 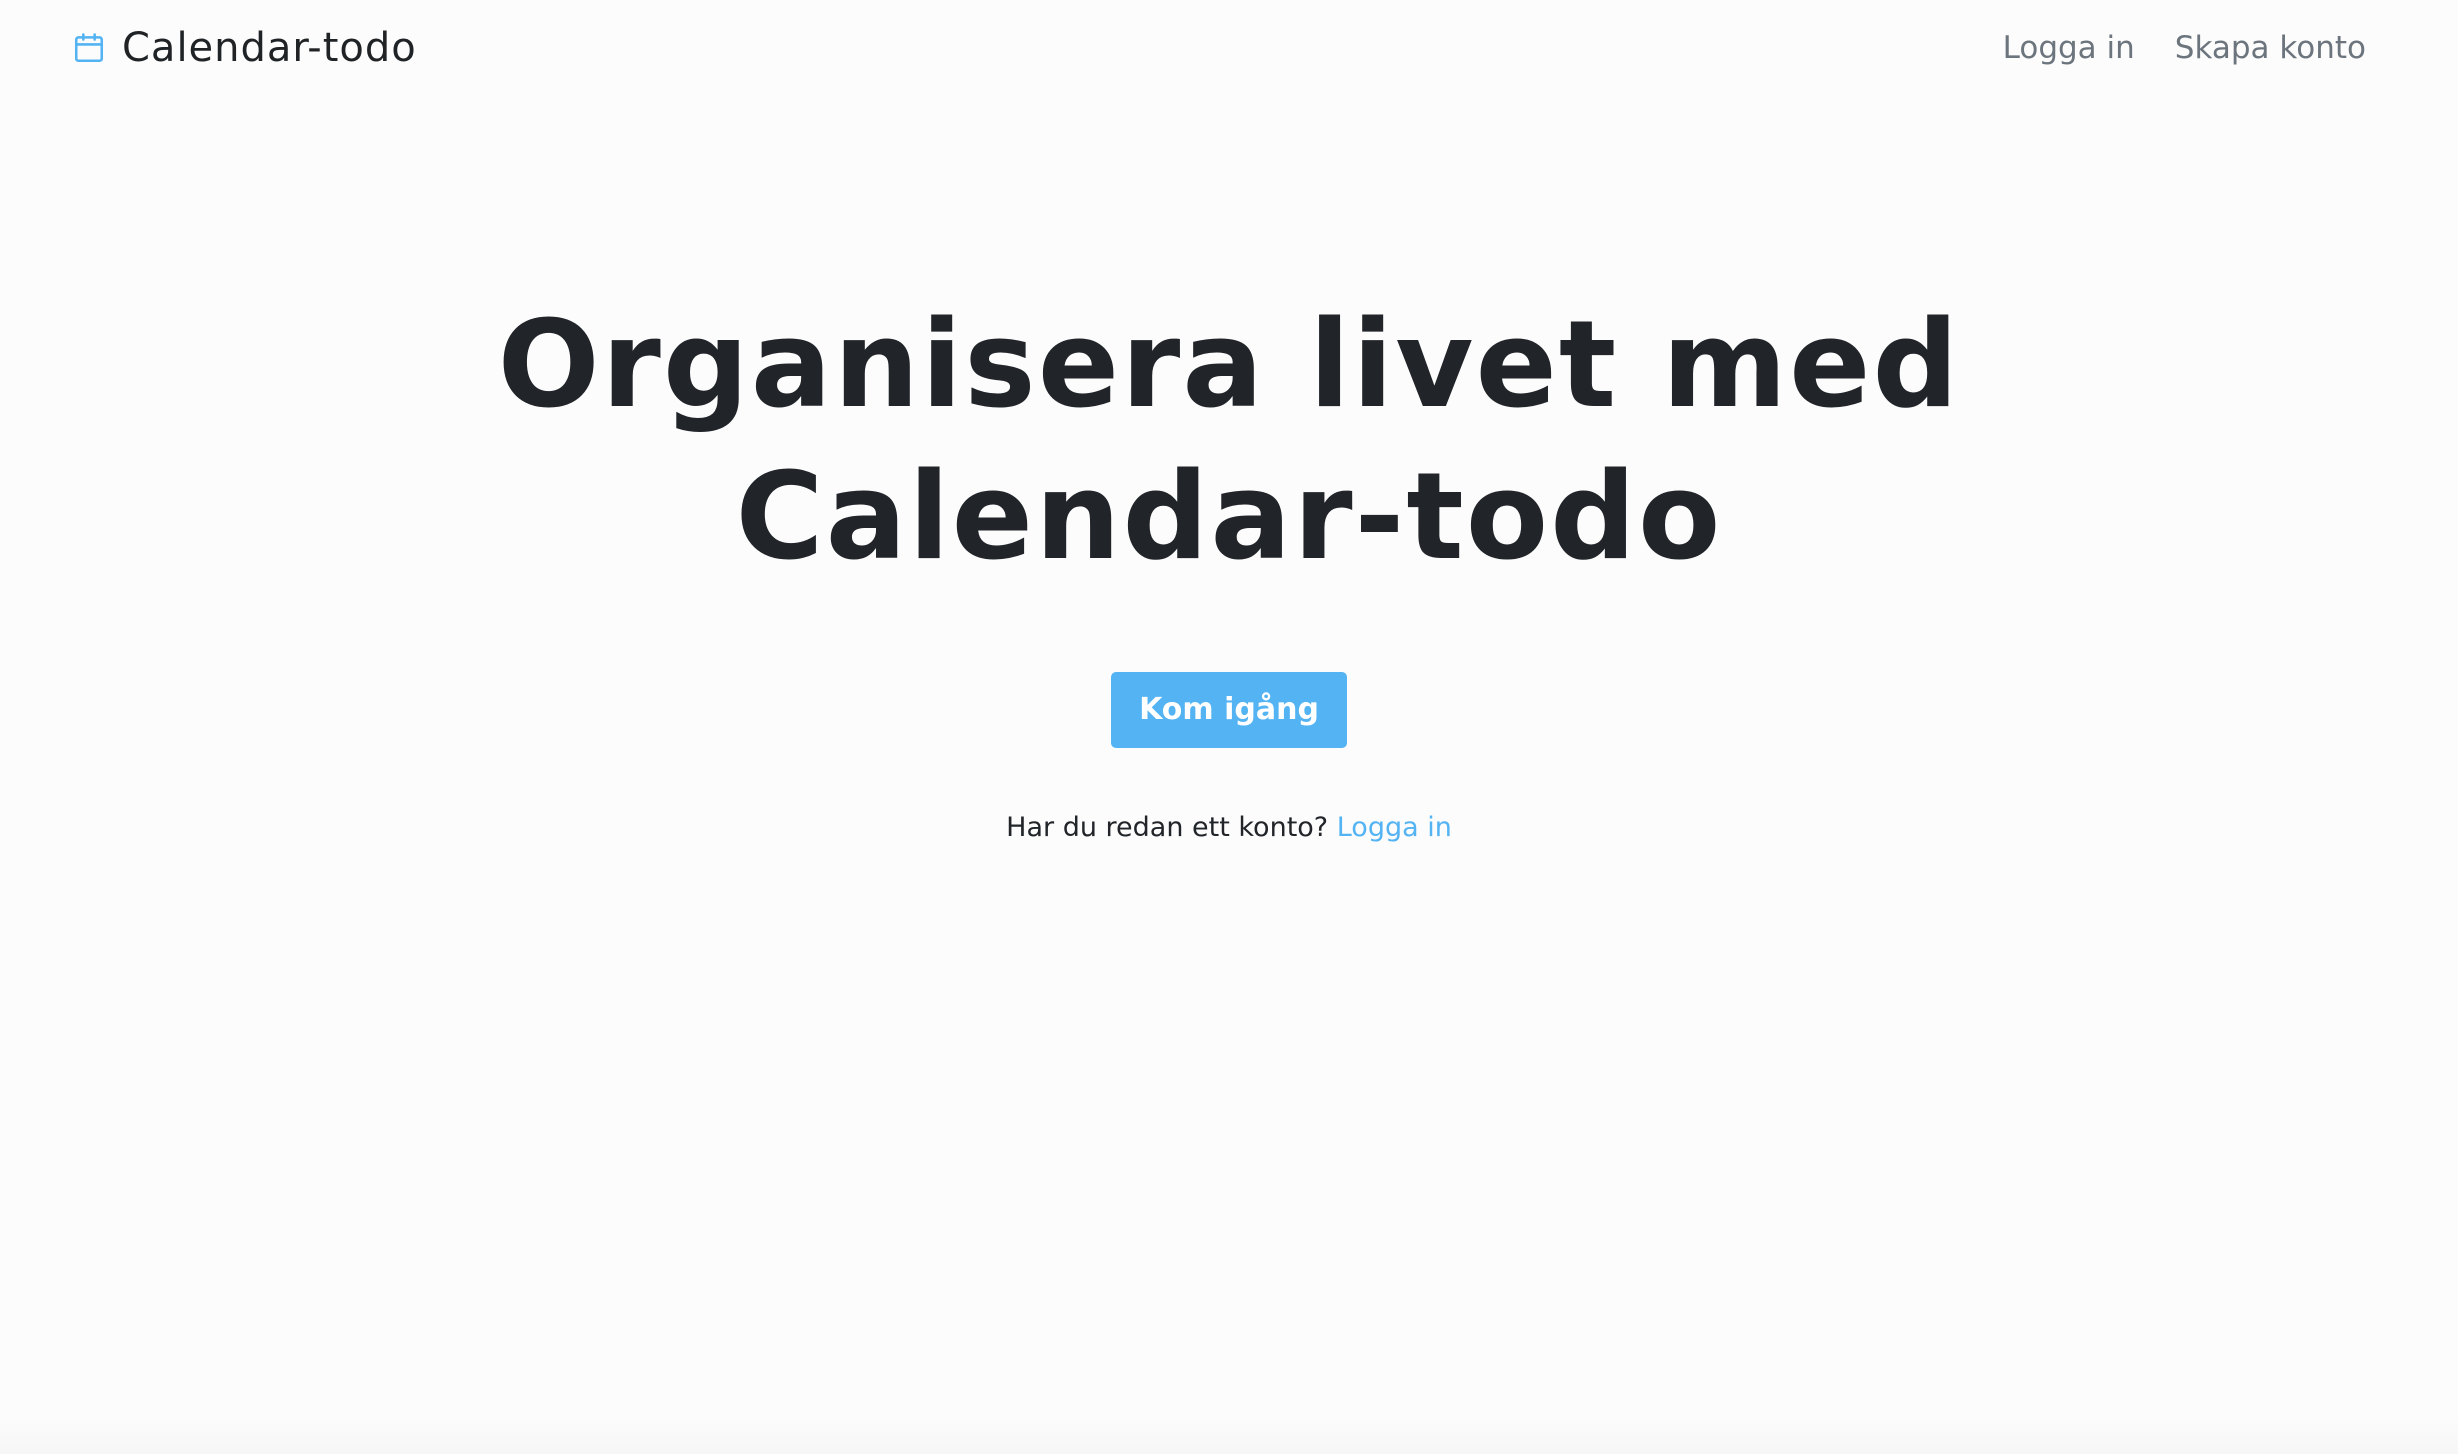 I want to click on hero-title-line-2: Calendar-todo, so click(x=1229, y=517).